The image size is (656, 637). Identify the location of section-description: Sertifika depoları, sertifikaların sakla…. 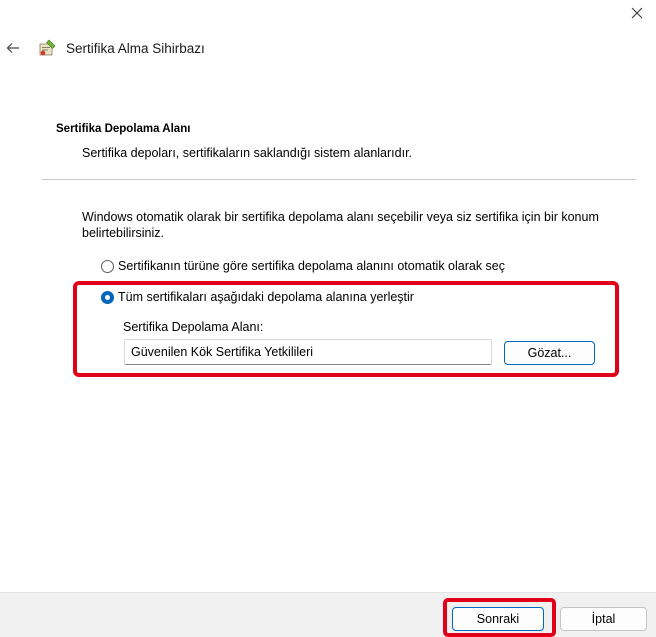
(247, 153).